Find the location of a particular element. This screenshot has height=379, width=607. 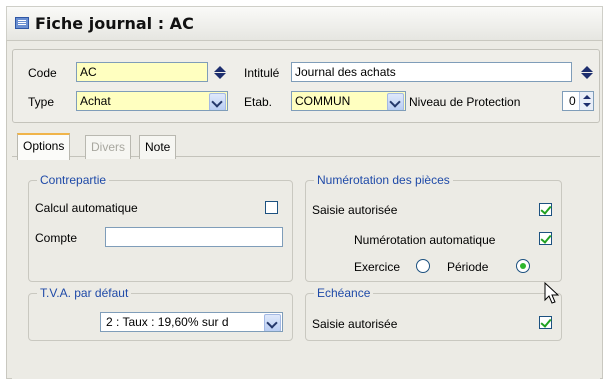

niveau-value: 0 is located at coordinates (572, 101).